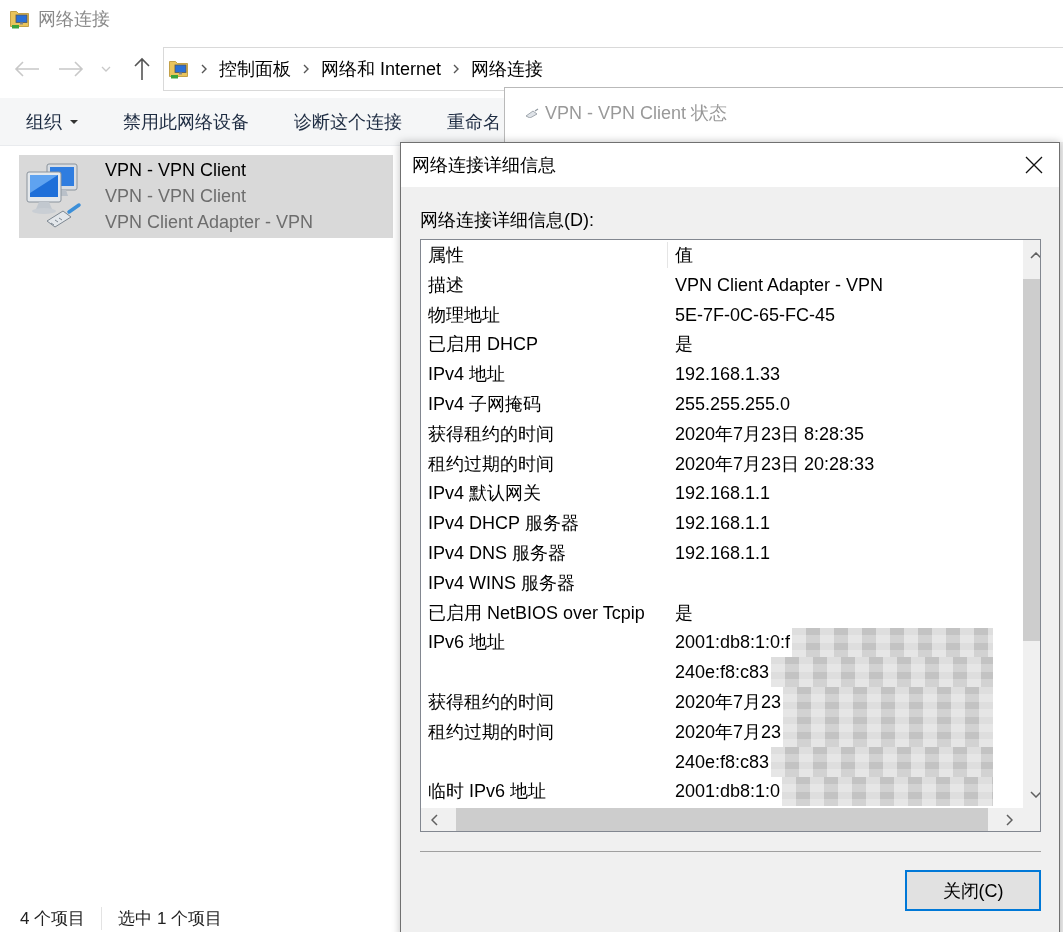  What do you see at coordinates (779, 285) in the screenshot?
I see `value-cell-text: VPN Client Adapter - VPN` at bounding box center [779, 285].